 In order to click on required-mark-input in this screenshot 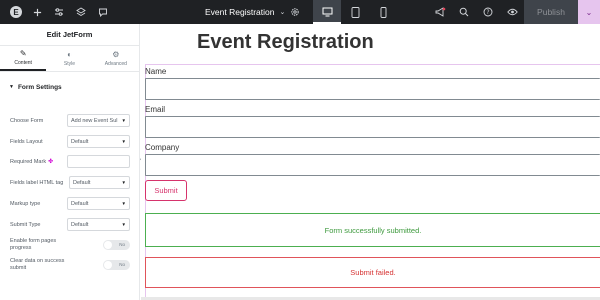, I will do `click(98, 161)`.